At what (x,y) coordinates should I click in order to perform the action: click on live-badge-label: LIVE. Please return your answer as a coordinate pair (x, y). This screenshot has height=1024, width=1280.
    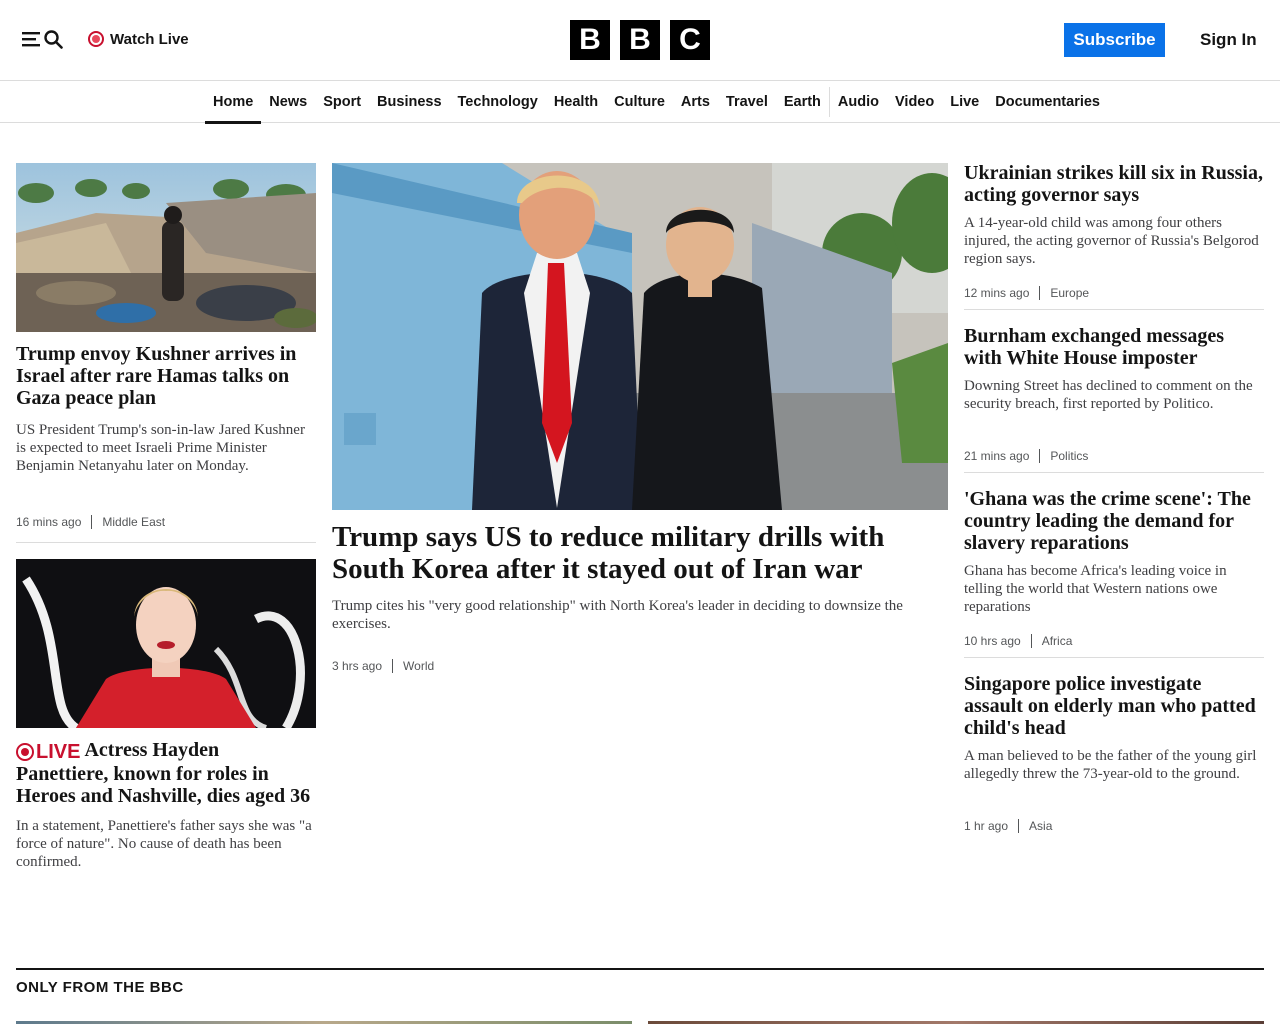
    Looking at the image, I should click on (58, 752).